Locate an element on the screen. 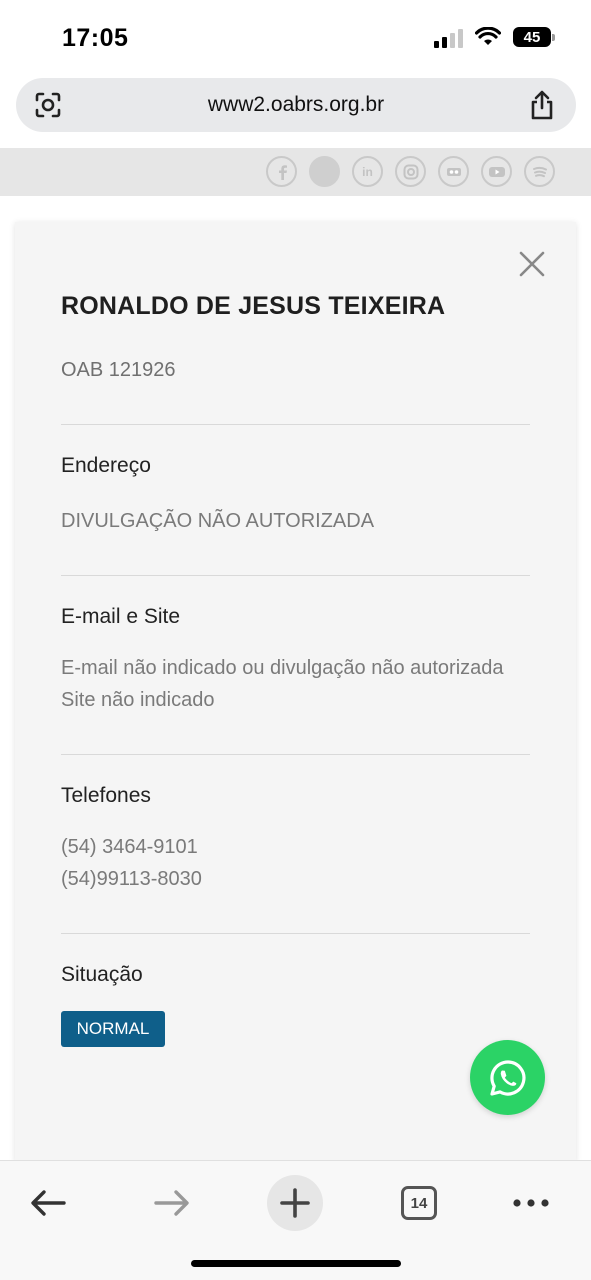 This screenshot has height=1280, width=591. email-site-label: E-mail e Site is located at coordinates (121, 616).